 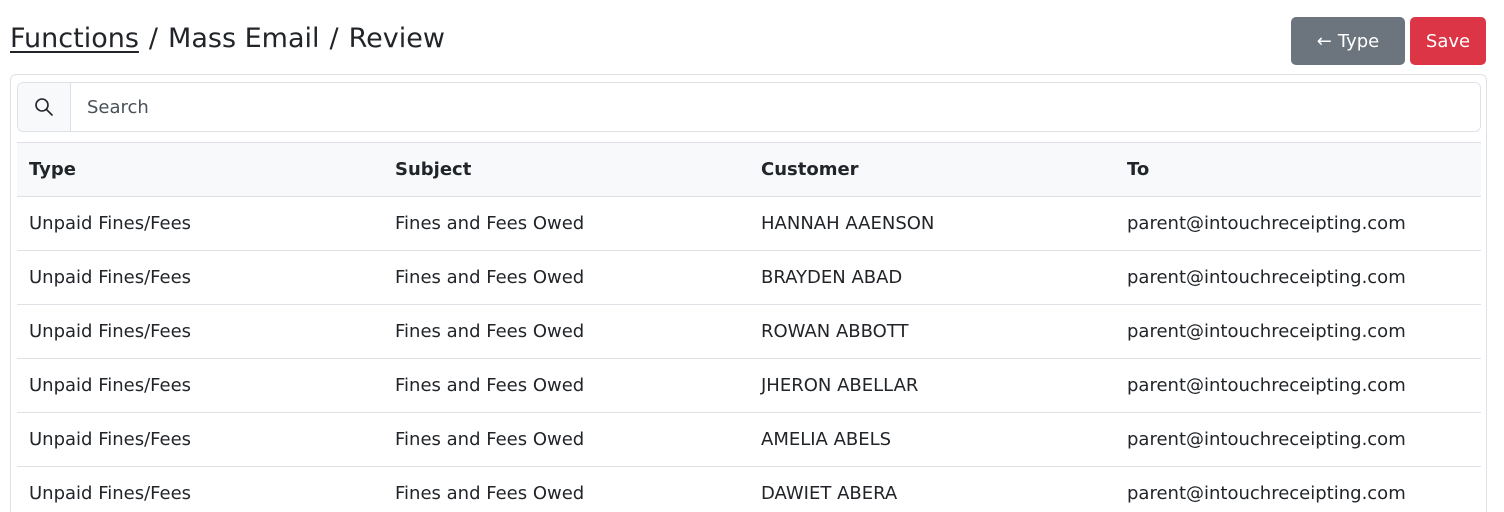 I want to click on back-button-label: Type, so click(x=1358, y=41).